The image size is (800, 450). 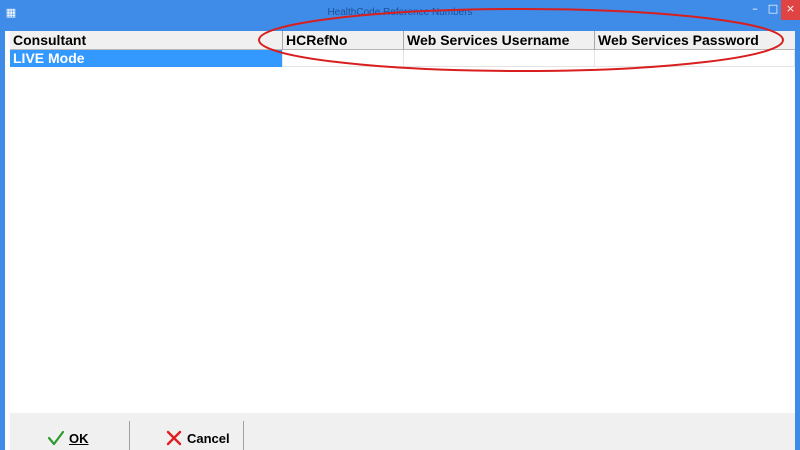 I want to click on table-row: LIVE Mode, so click(x=402, y=58).